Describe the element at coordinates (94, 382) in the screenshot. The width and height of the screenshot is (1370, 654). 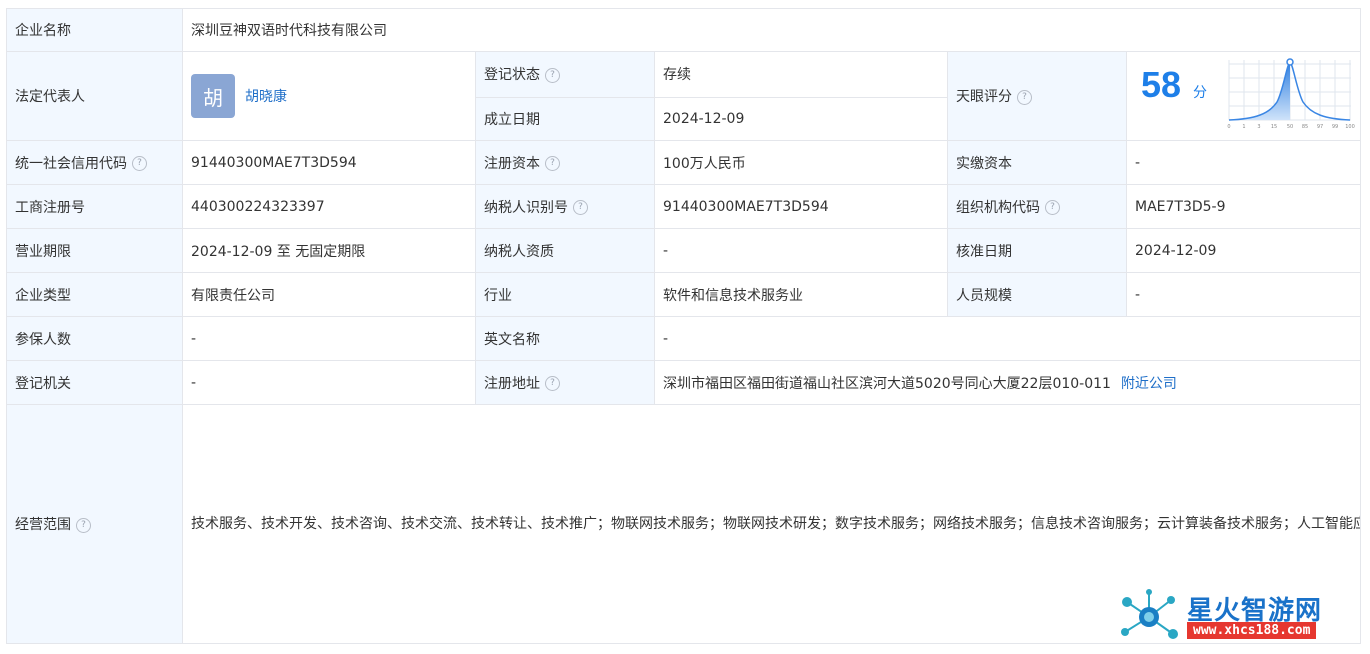
I see `reg-authority-label: 登记机关` at that location.